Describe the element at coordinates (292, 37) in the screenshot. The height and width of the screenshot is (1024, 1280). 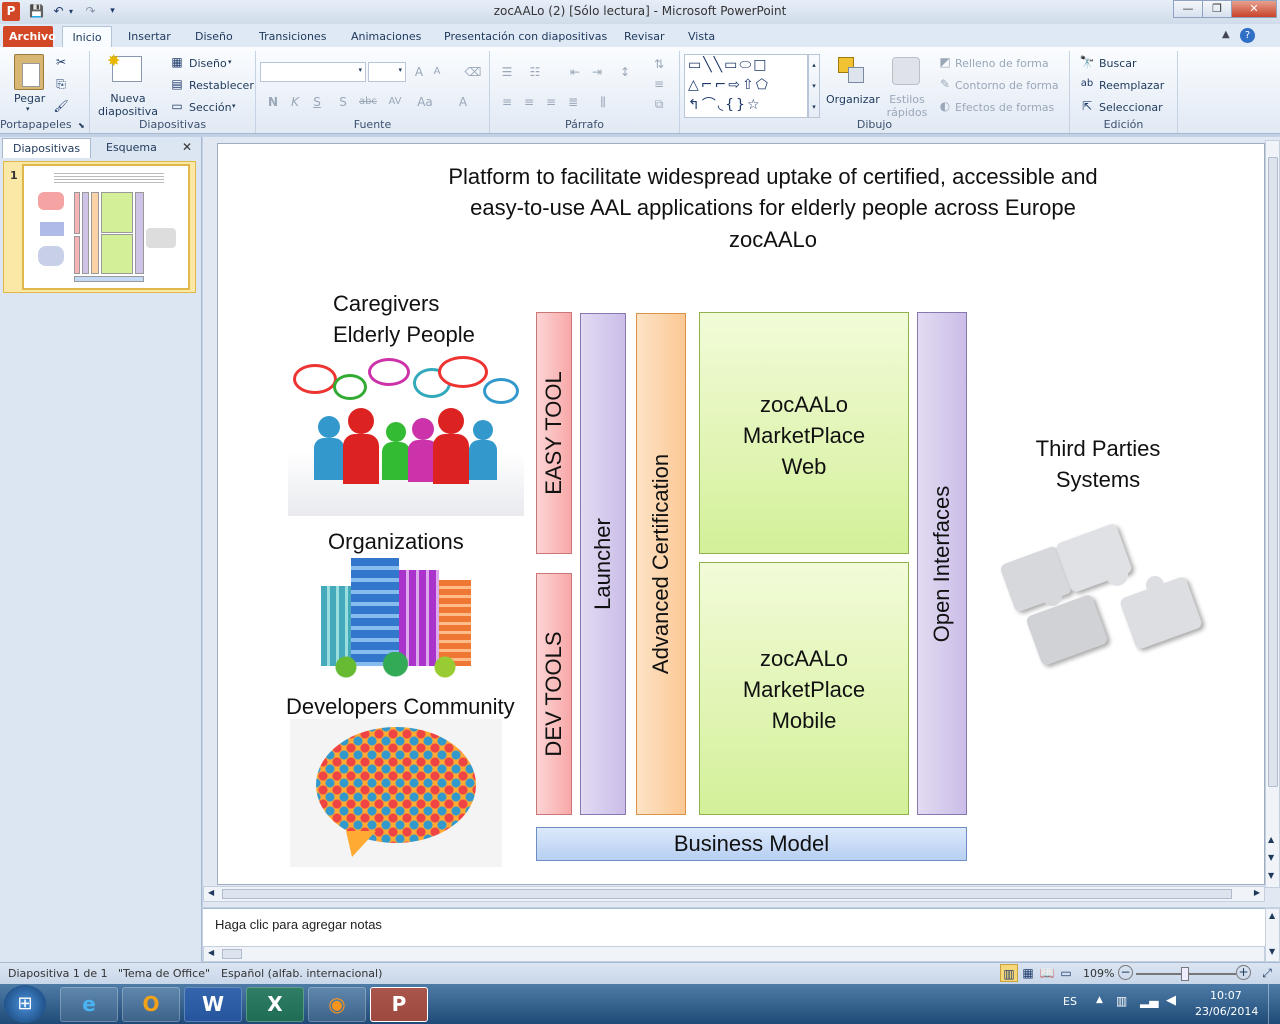
I see `tab-transiciones: Transiciones` at that location.